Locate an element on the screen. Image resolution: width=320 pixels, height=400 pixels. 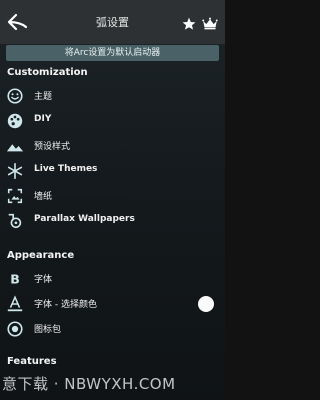
snowflake-icon is located at coordinates (15, 171).